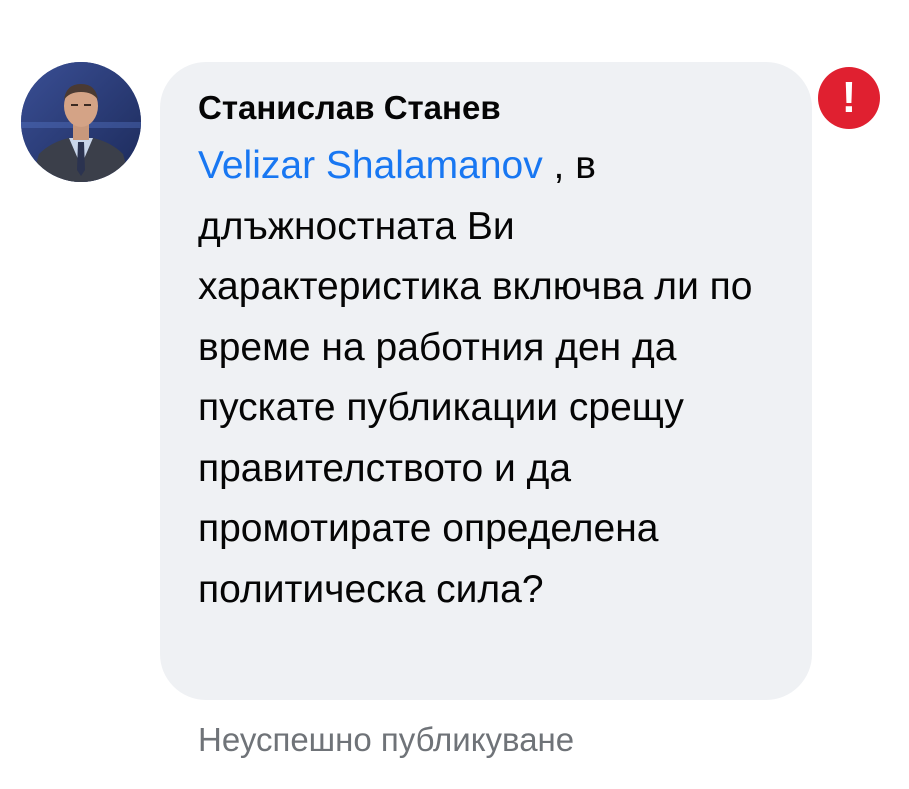  I want to click on avatar, so click(81, 122).